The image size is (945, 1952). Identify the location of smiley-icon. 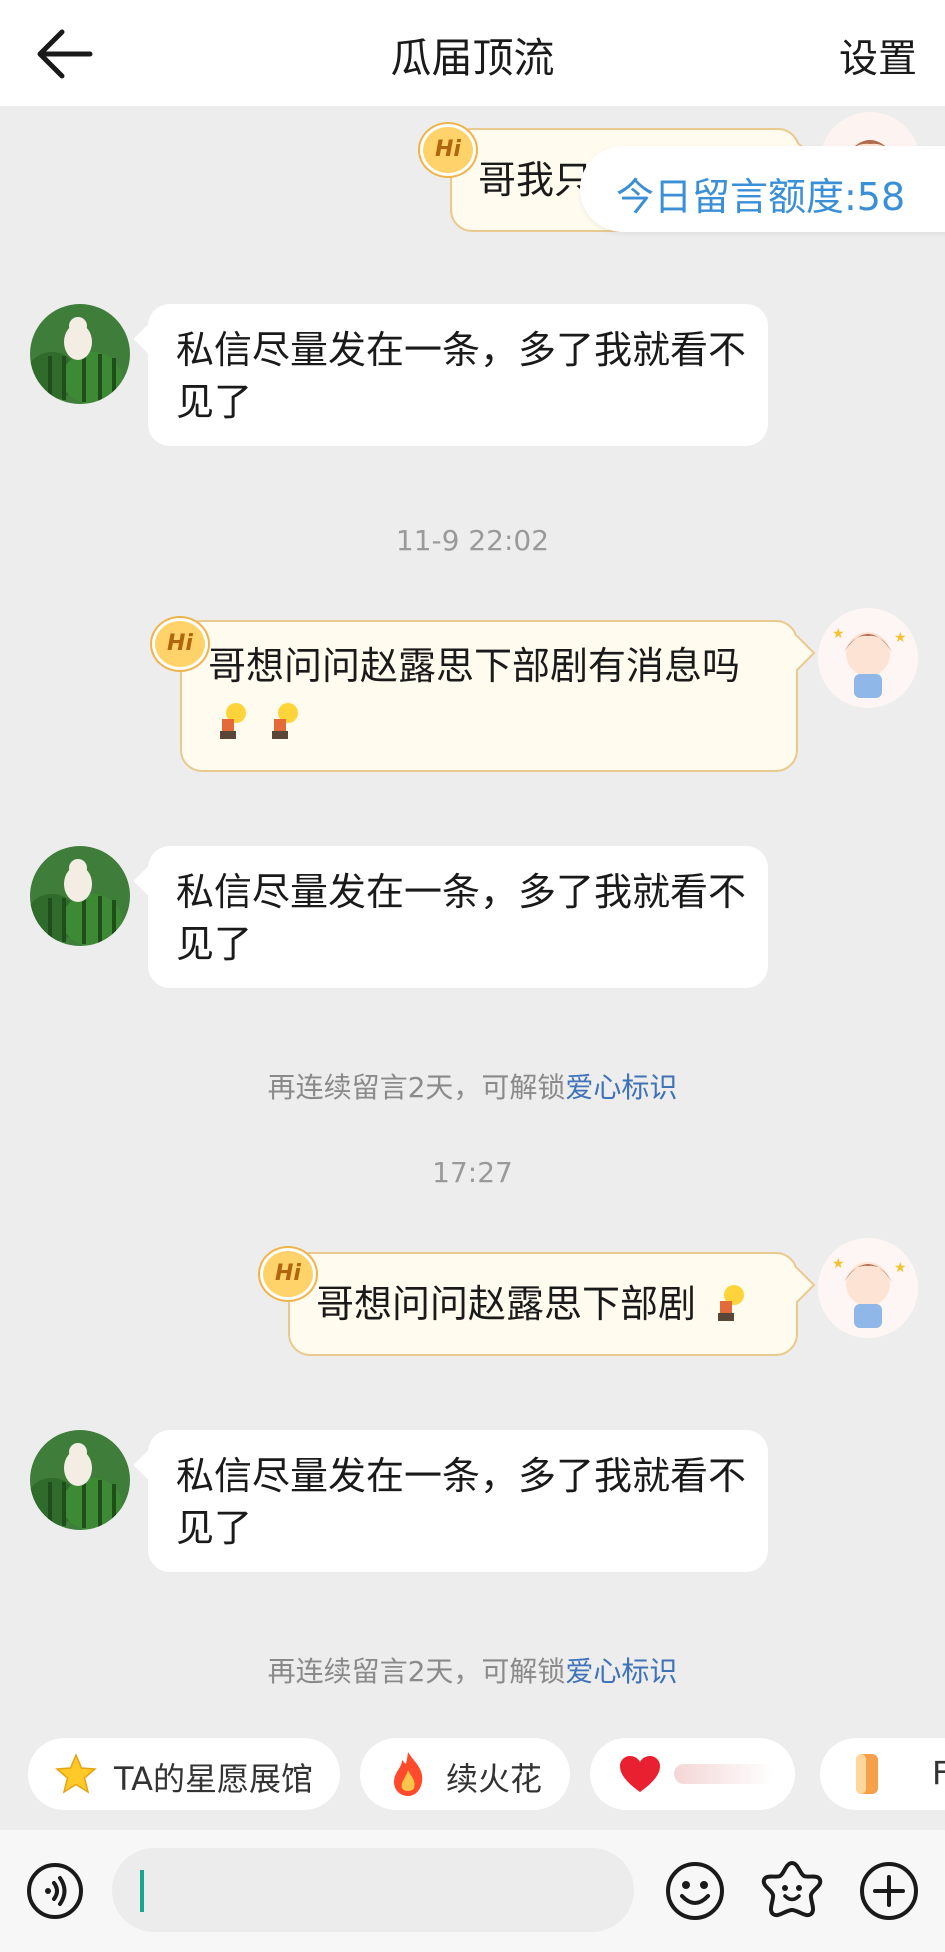
(695, 1891).